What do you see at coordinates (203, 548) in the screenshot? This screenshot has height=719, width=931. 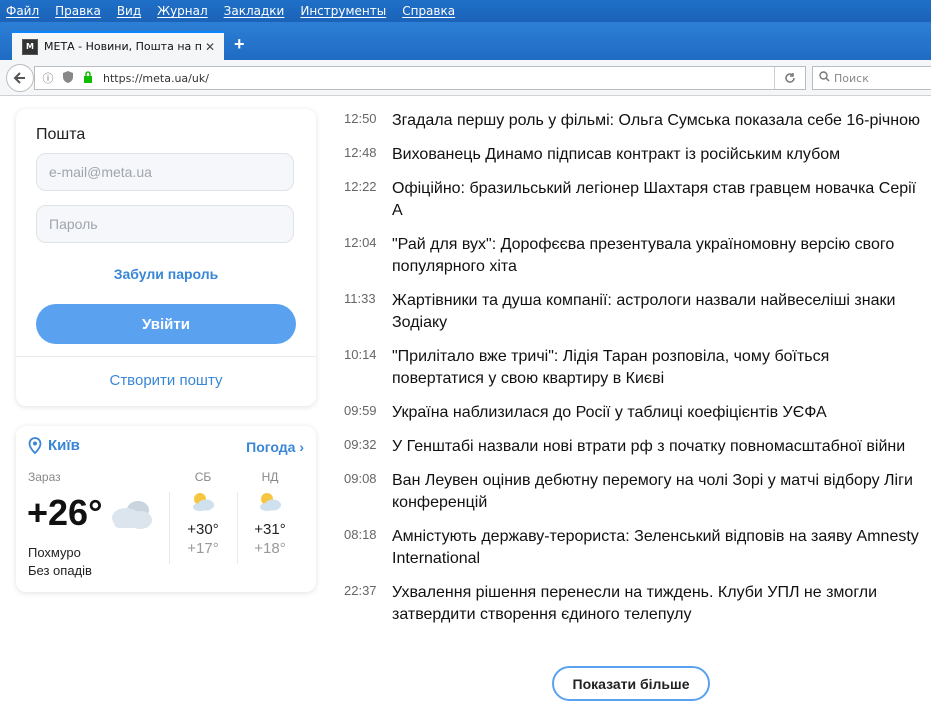 I see `forecast-low: +17°` at bounding box center [203, 548].